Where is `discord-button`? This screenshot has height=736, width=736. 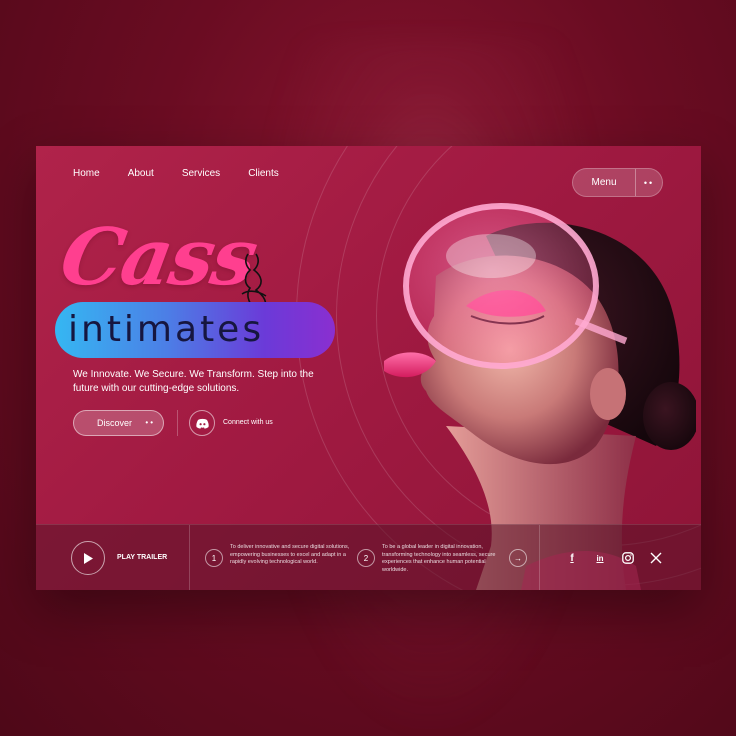
discord-button is located at coordinates (202, 423).